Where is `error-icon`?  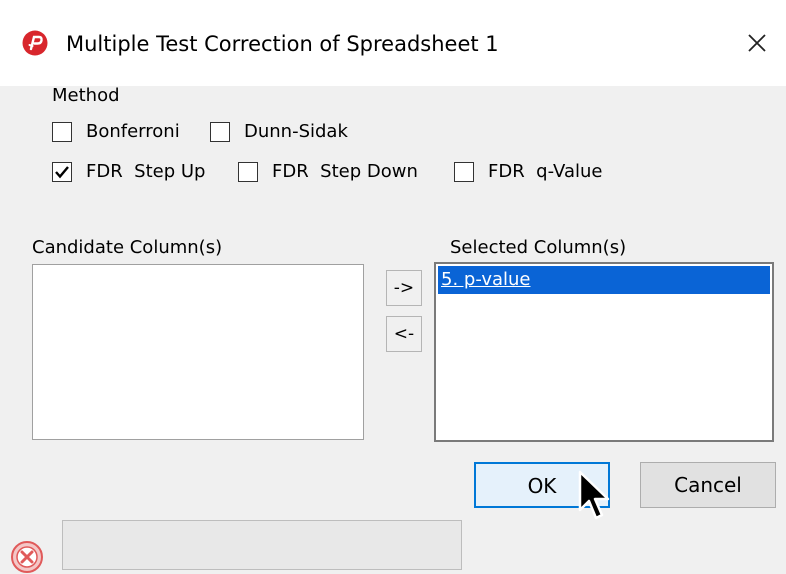 error-icon is located at coordinates (27, 557).